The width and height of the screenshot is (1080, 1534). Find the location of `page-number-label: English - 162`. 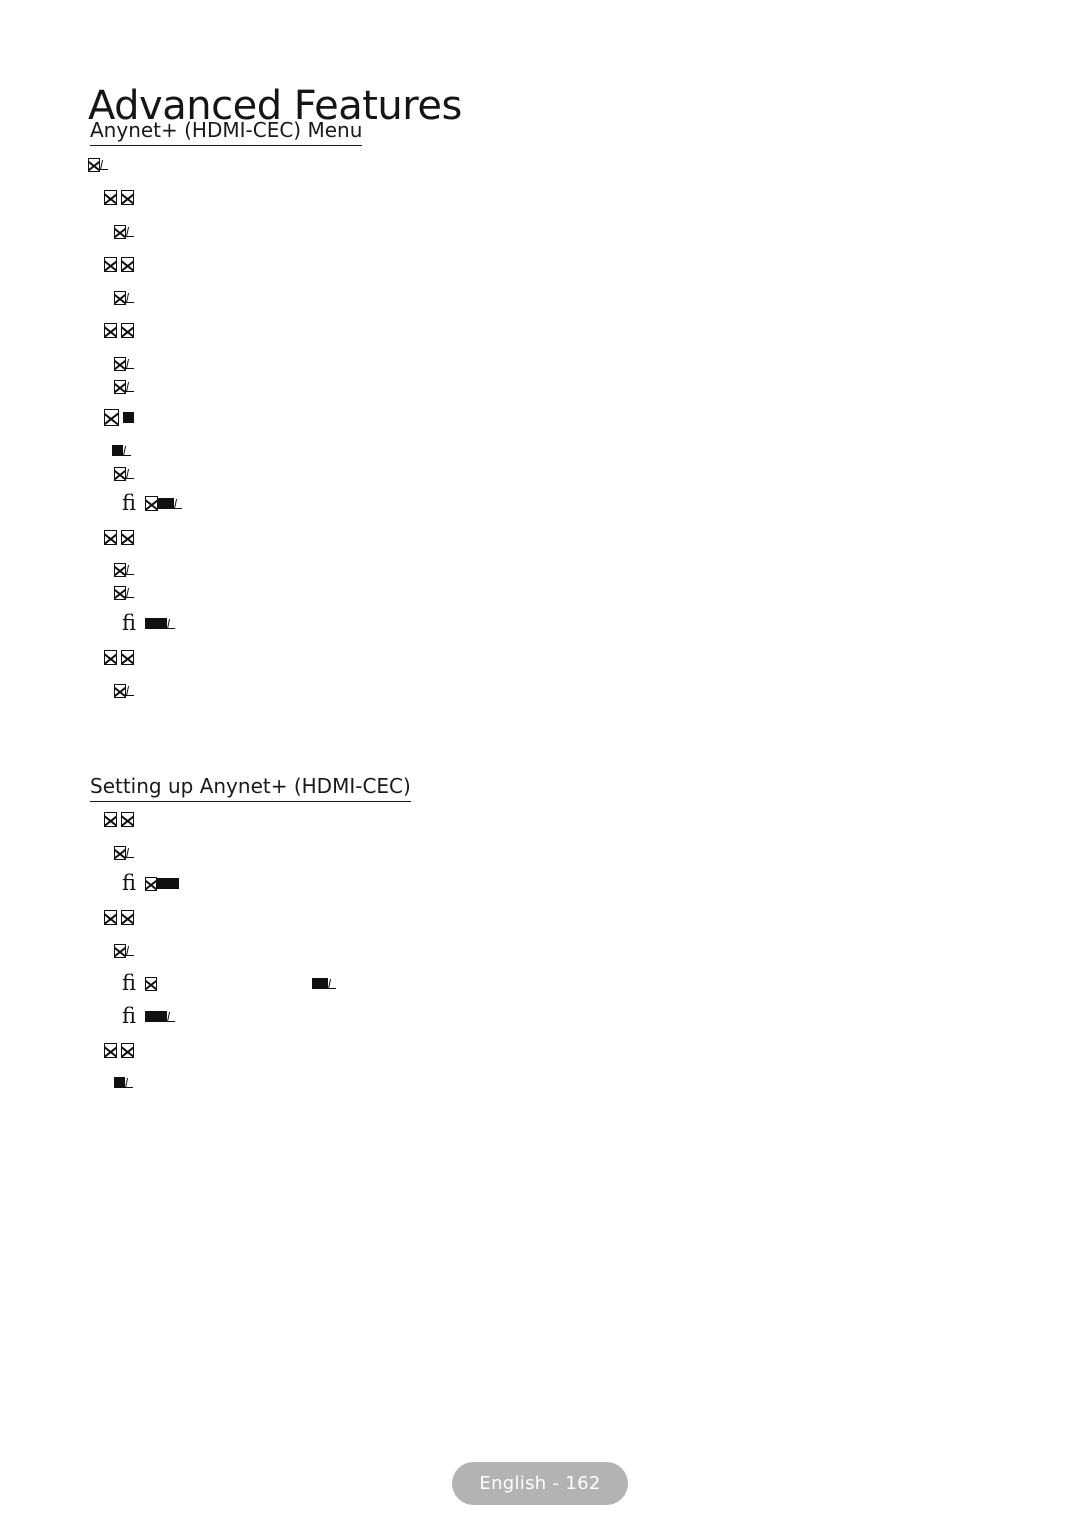

page-number-label: English - 162 is located at coordinates (540, 1483).